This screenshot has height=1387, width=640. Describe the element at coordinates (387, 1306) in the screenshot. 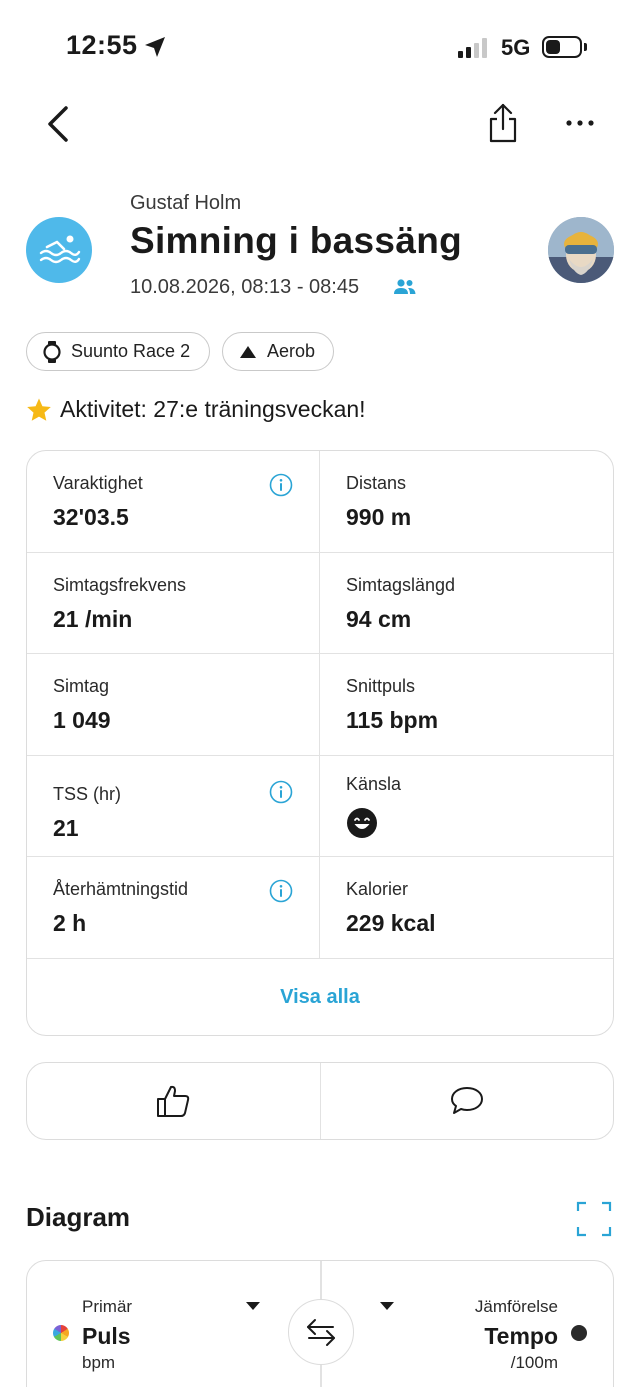

I see `compare-dropdown-caret-icon` at that location.